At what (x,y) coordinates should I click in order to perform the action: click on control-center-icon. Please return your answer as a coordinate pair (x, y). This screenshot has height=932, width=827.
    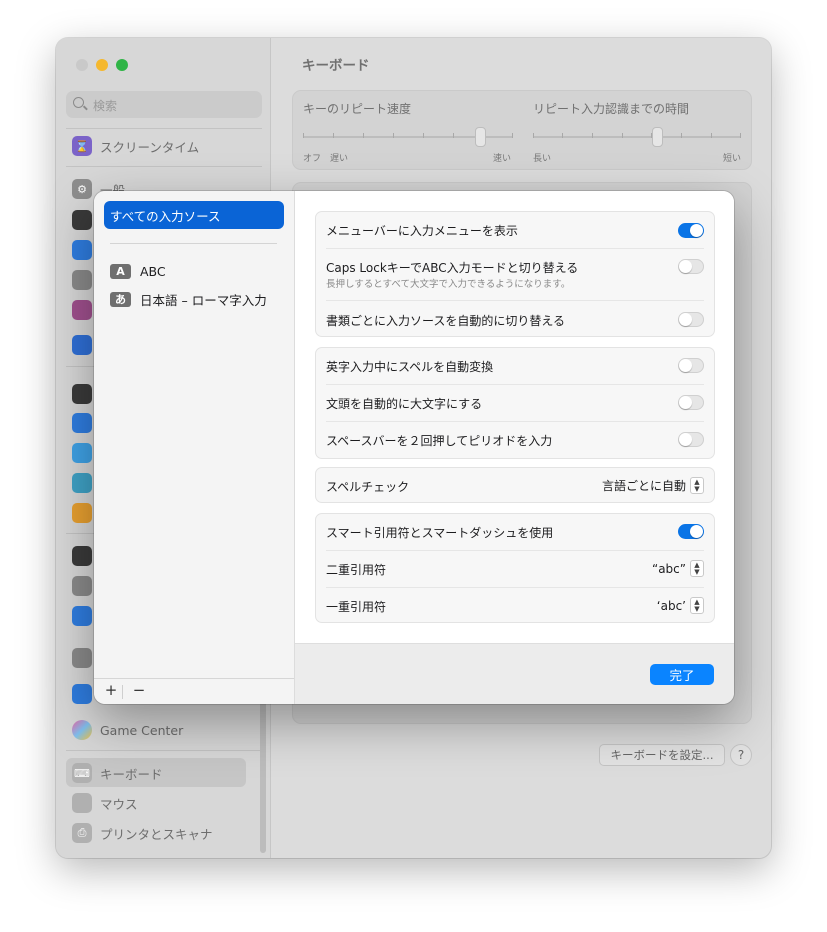
    Looking at the image, I should click on (82, 280).